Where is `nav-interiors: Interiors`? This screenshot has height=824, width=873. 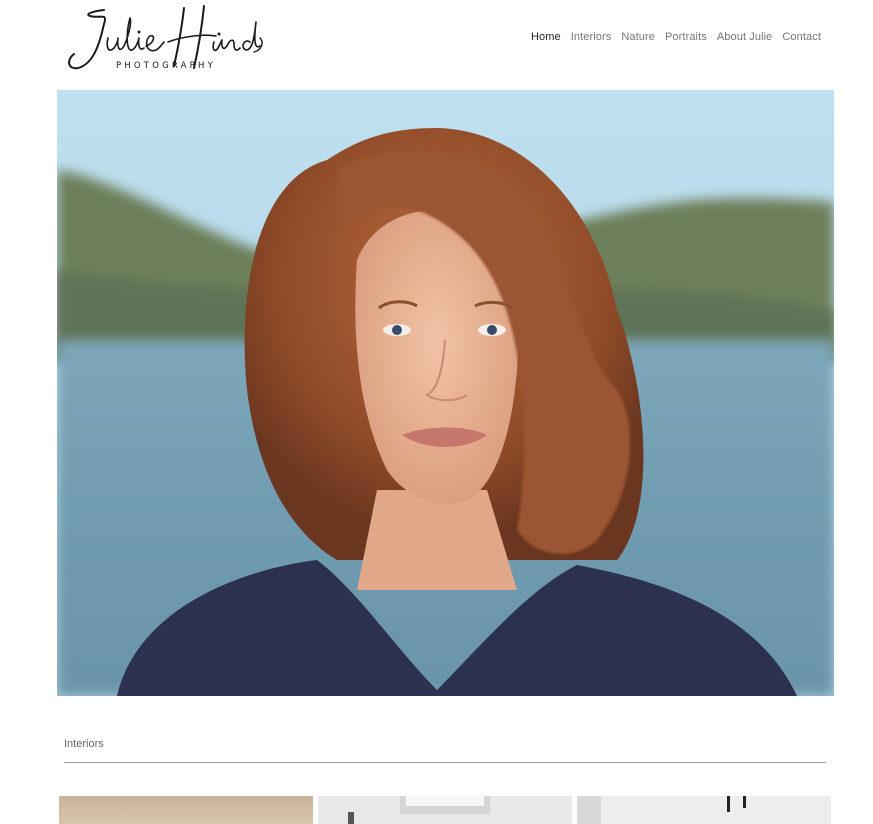 nav-interiors: Interiors is located at coordinates (591, 37).